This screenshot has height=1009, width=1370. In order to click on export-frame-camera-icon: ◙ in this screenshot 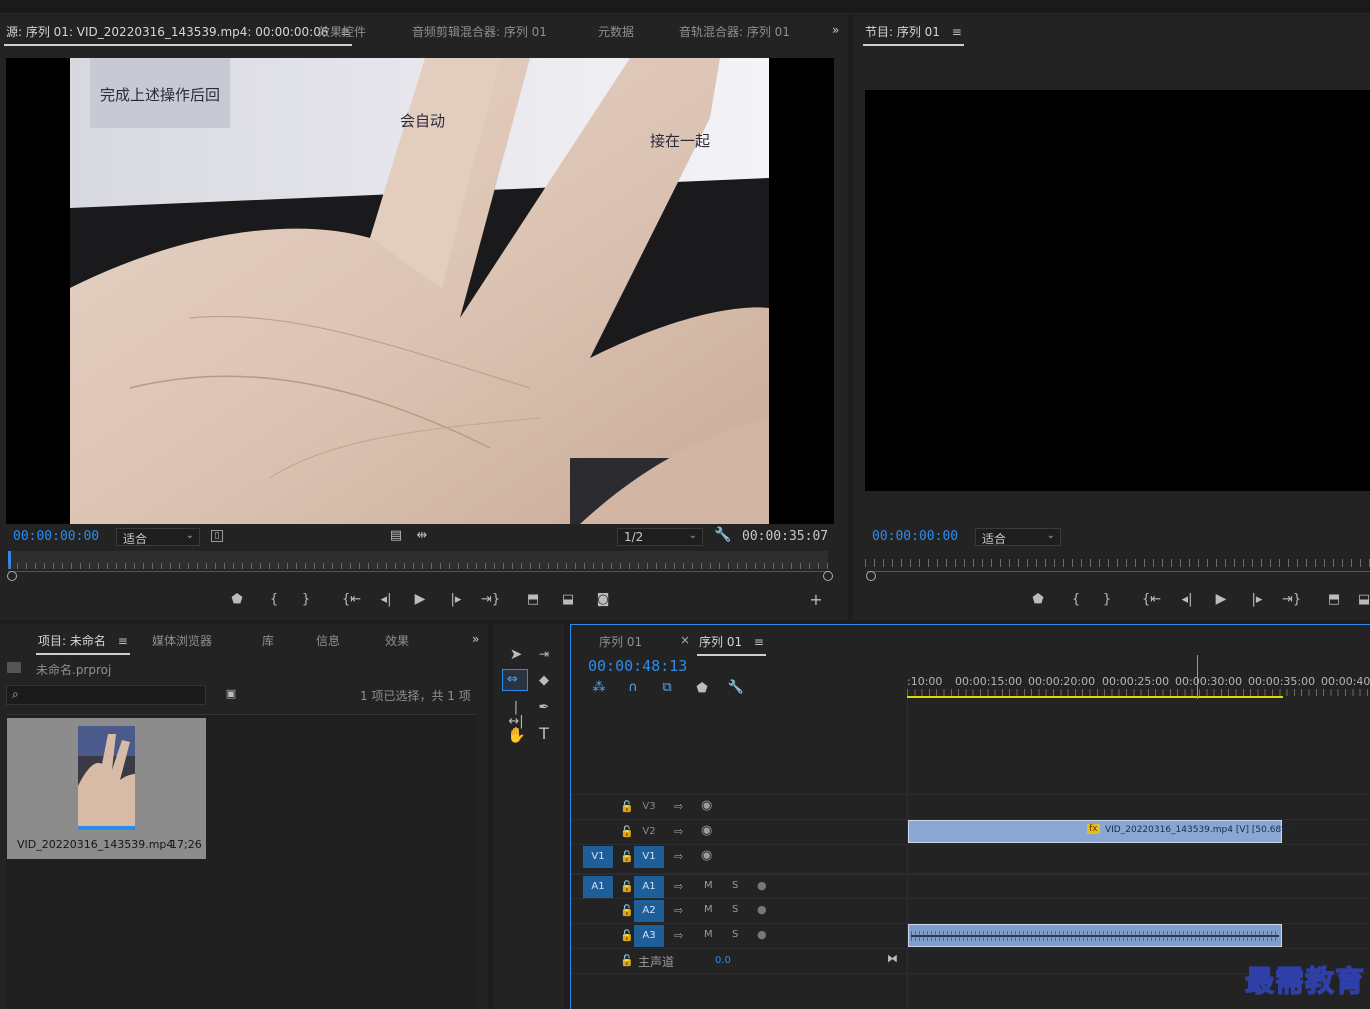, I will do `click(603, 600)`.